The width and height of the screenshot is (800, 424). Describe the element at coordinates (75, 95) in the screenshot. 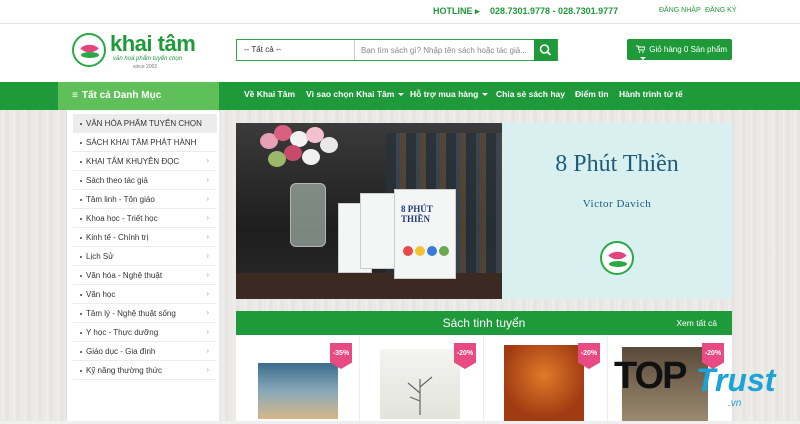

I see `menu-icon: ≡` at that location.